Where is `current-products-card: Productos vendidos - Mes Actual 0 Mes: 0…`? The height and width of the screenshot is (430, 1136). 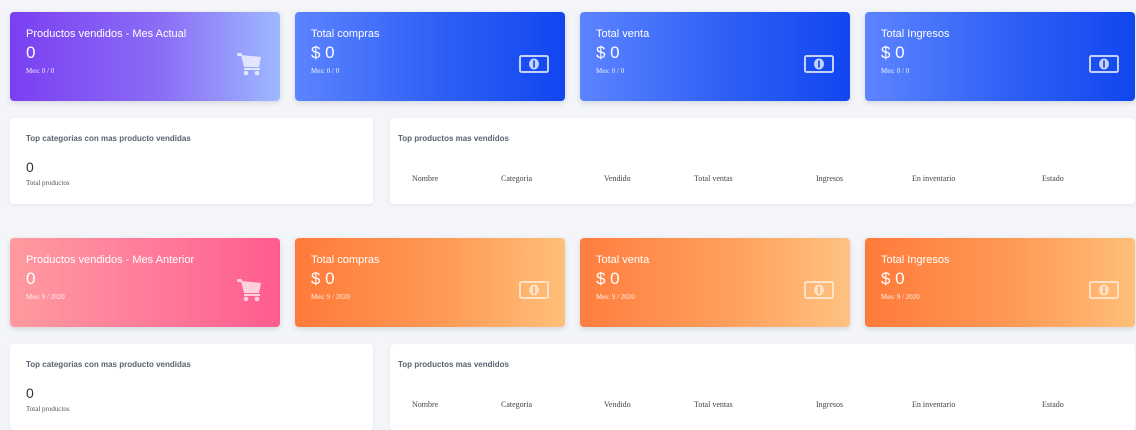
current-products-card: Productos vendidos - Mes Actual 0 Mes: 0… is located at coordinates (145, 56).